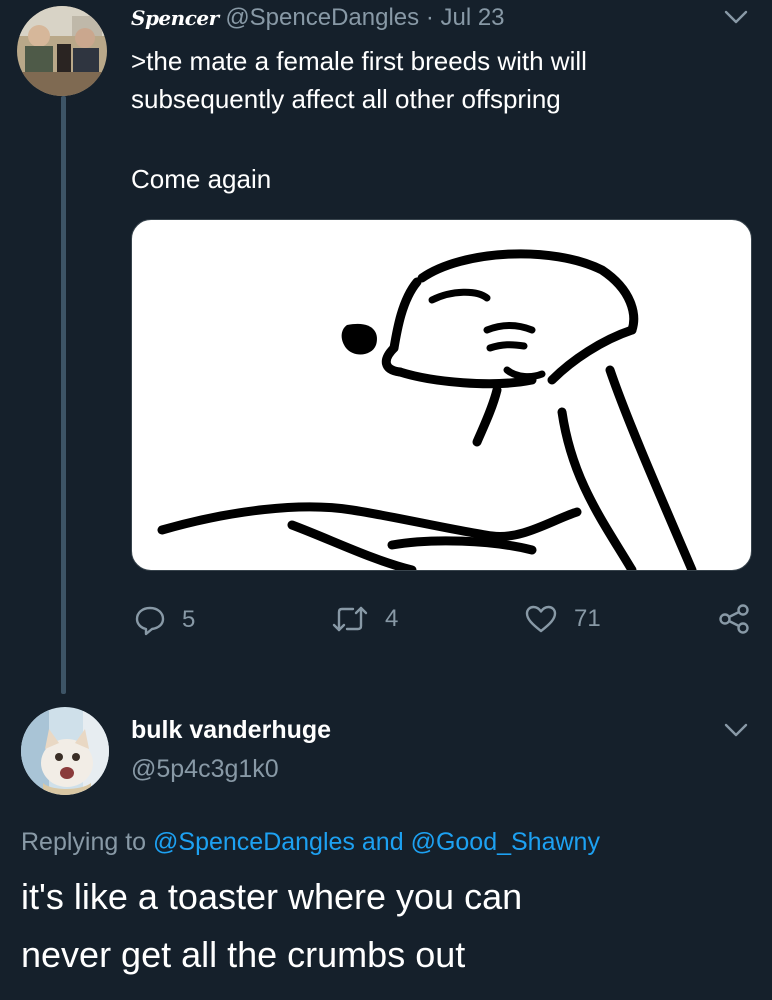  What do you see at coordinates (62, 51) in the screenshot?
I see `avatar-spencer` at bounding box center [62, 51].